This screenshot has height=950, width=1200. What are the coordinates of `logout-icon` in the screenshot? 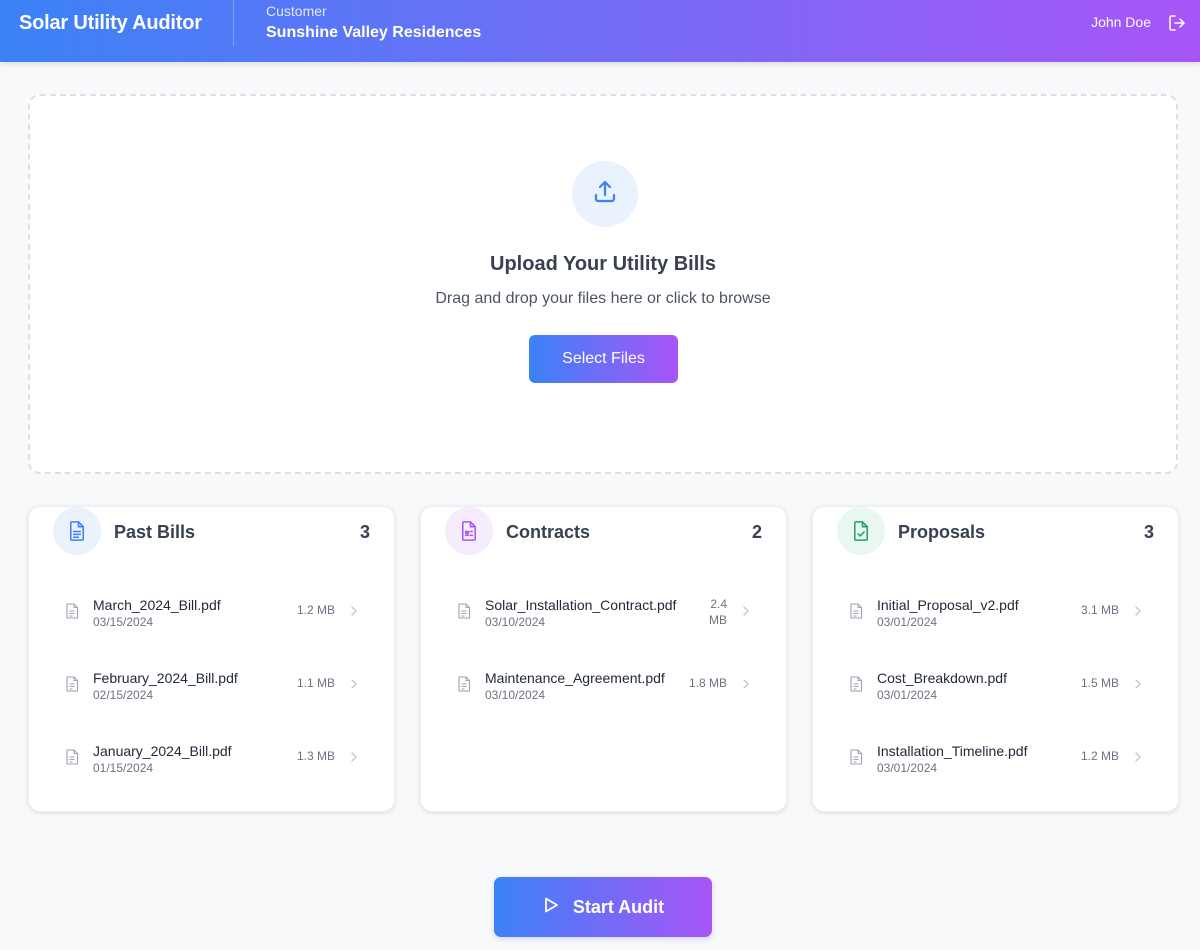 It's located at (1177, 23).